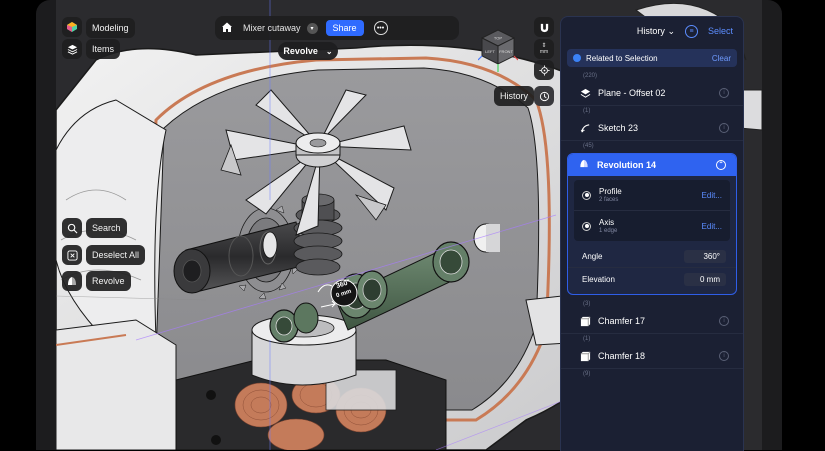 This screenshot has width=825, height=451. Describe the element at coordinates (380, 28) in the screenshot. I see `more-options-icon: •••` at that location.